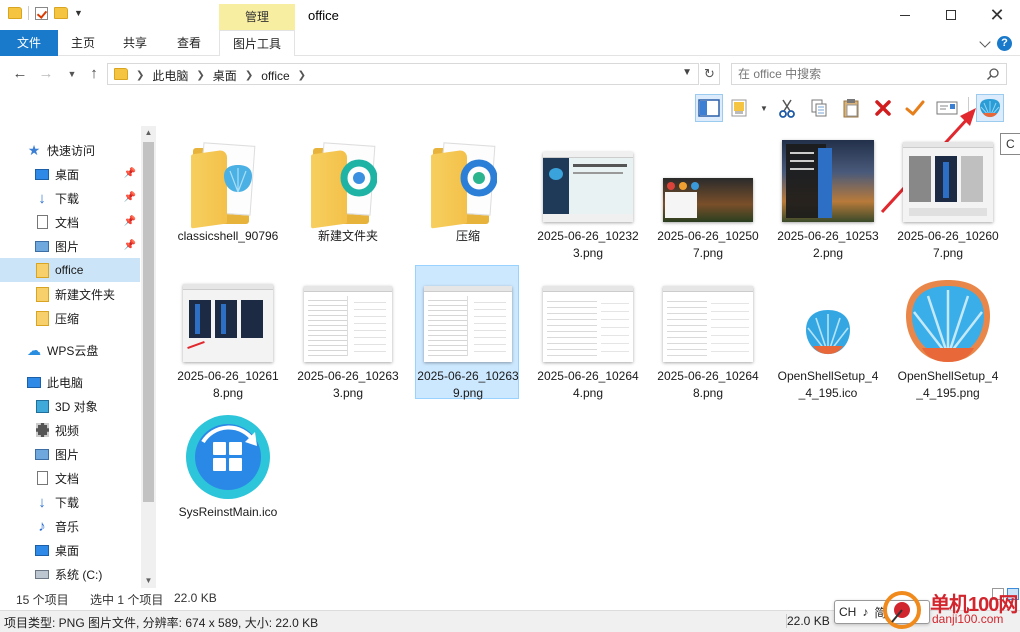 This screenshot has width=1020, height=632. Describe the element at coordinates (70, 246) in the screenshot. I see `nav-item-pictures: 图片 📌` at that location.